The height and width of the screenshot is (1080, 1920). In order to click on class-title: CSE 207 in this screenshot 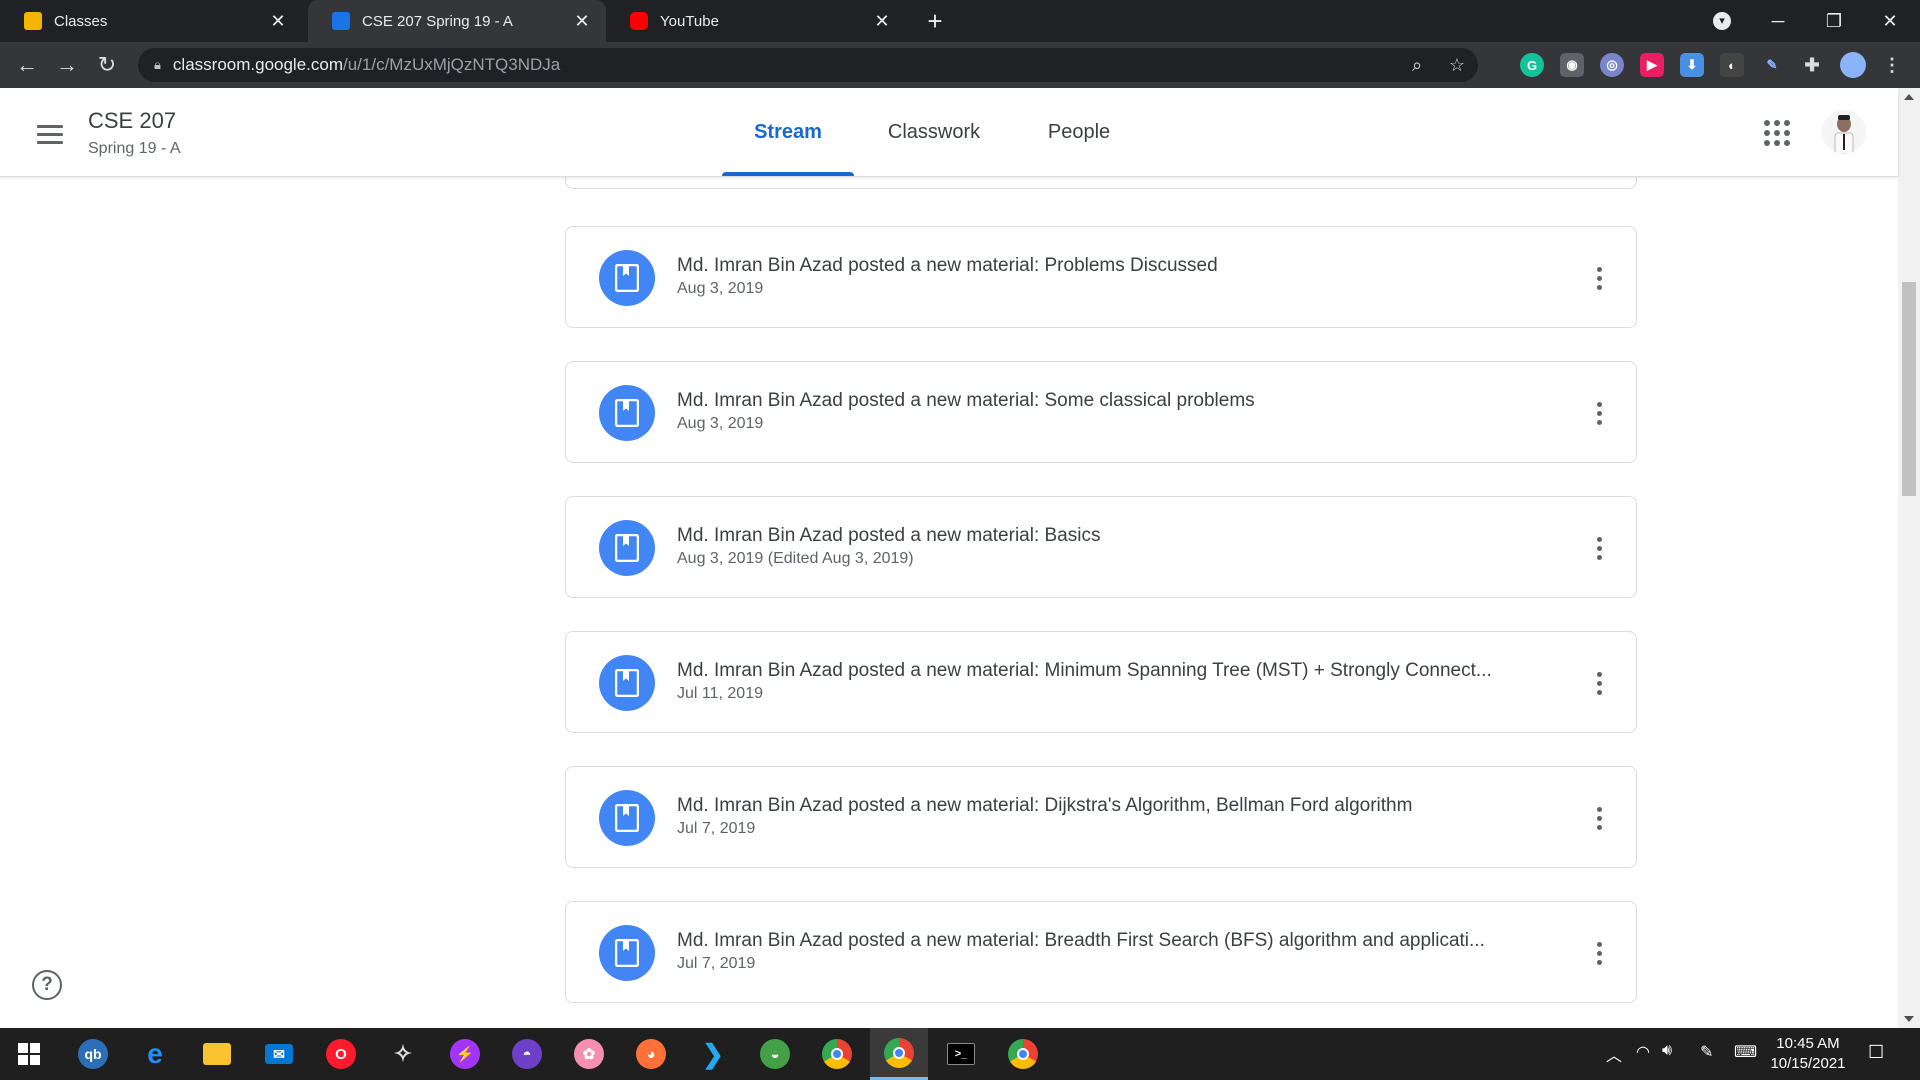, I will do `click(132, 121)`.